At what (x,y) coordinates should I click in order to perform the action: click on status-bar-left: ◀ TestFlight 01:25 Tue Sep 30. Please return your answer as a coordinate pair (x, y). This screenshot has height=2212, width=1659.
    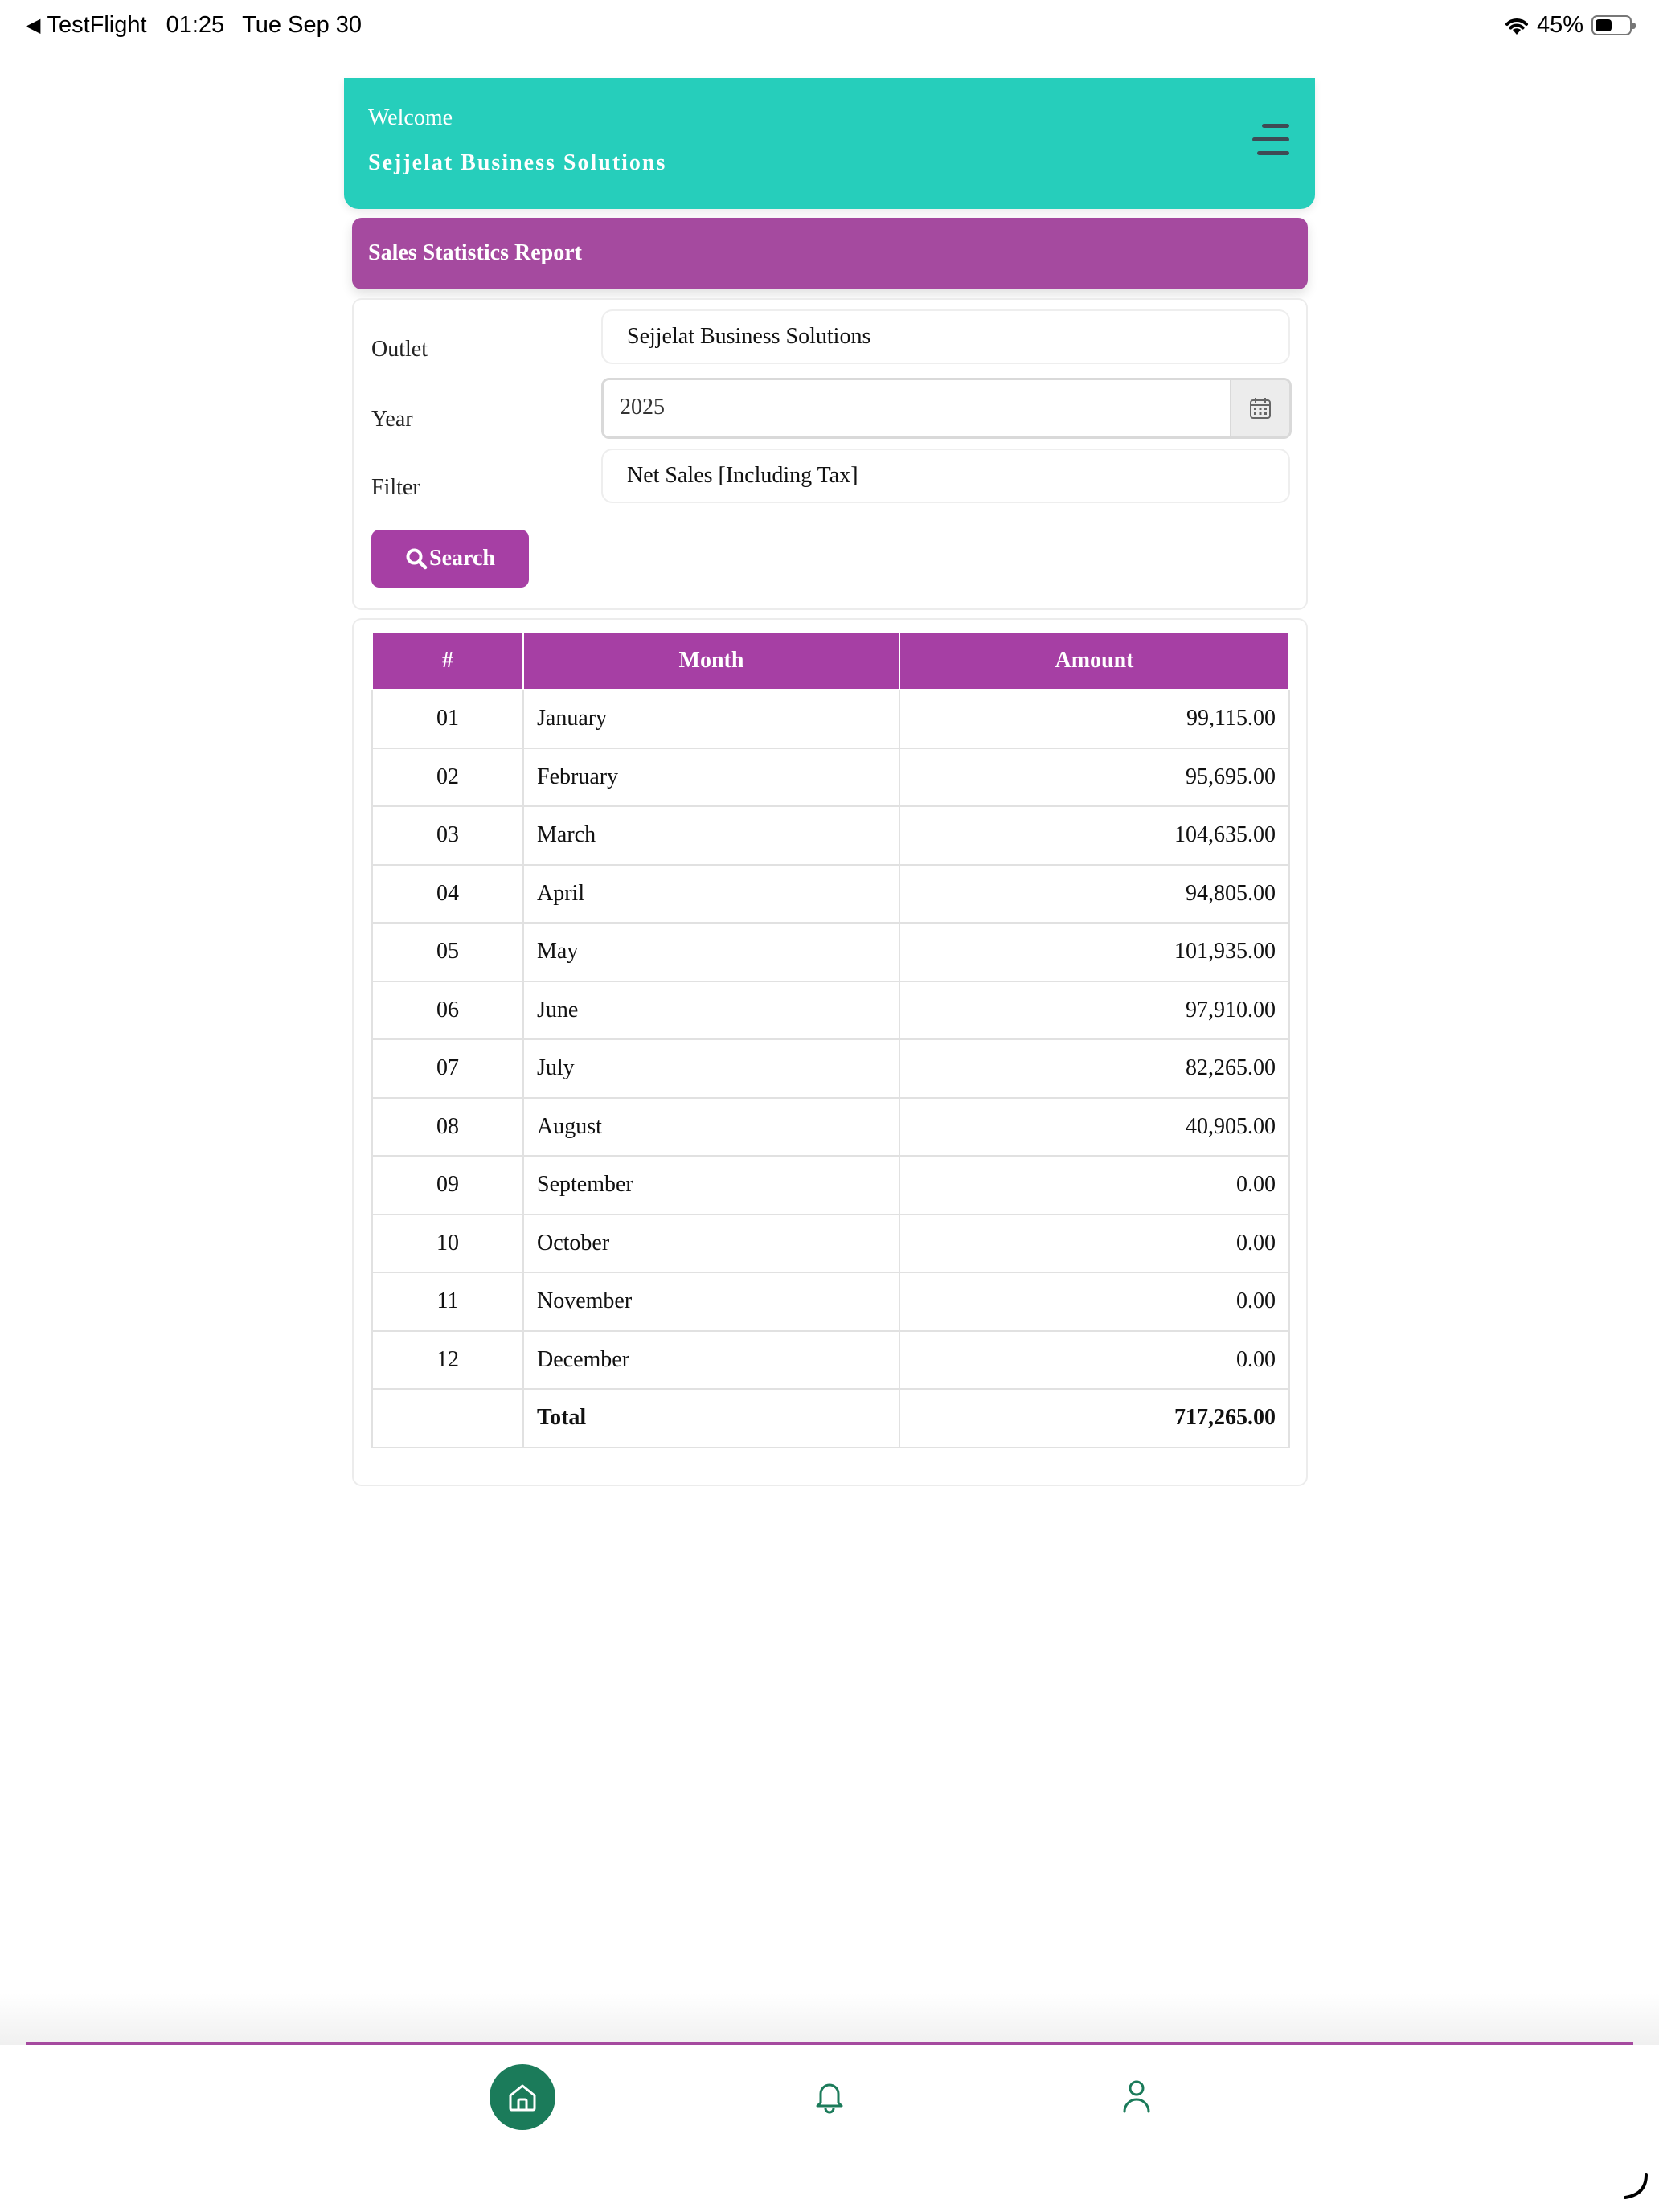
    Looking at the image, I should click on (194, 25).